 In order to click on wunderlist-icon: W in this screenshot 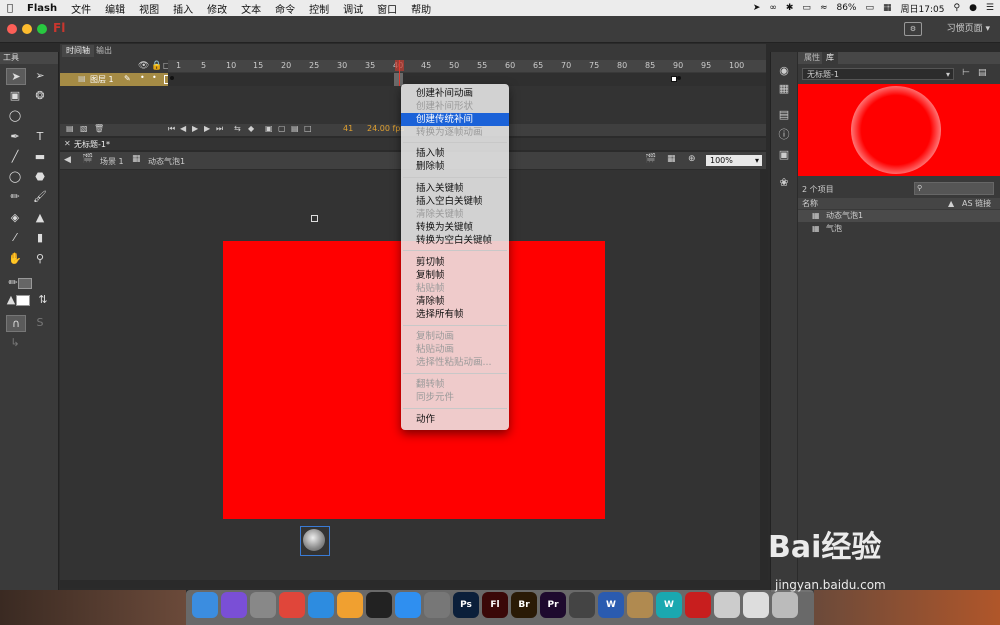, I will do `click(669, 605)`.